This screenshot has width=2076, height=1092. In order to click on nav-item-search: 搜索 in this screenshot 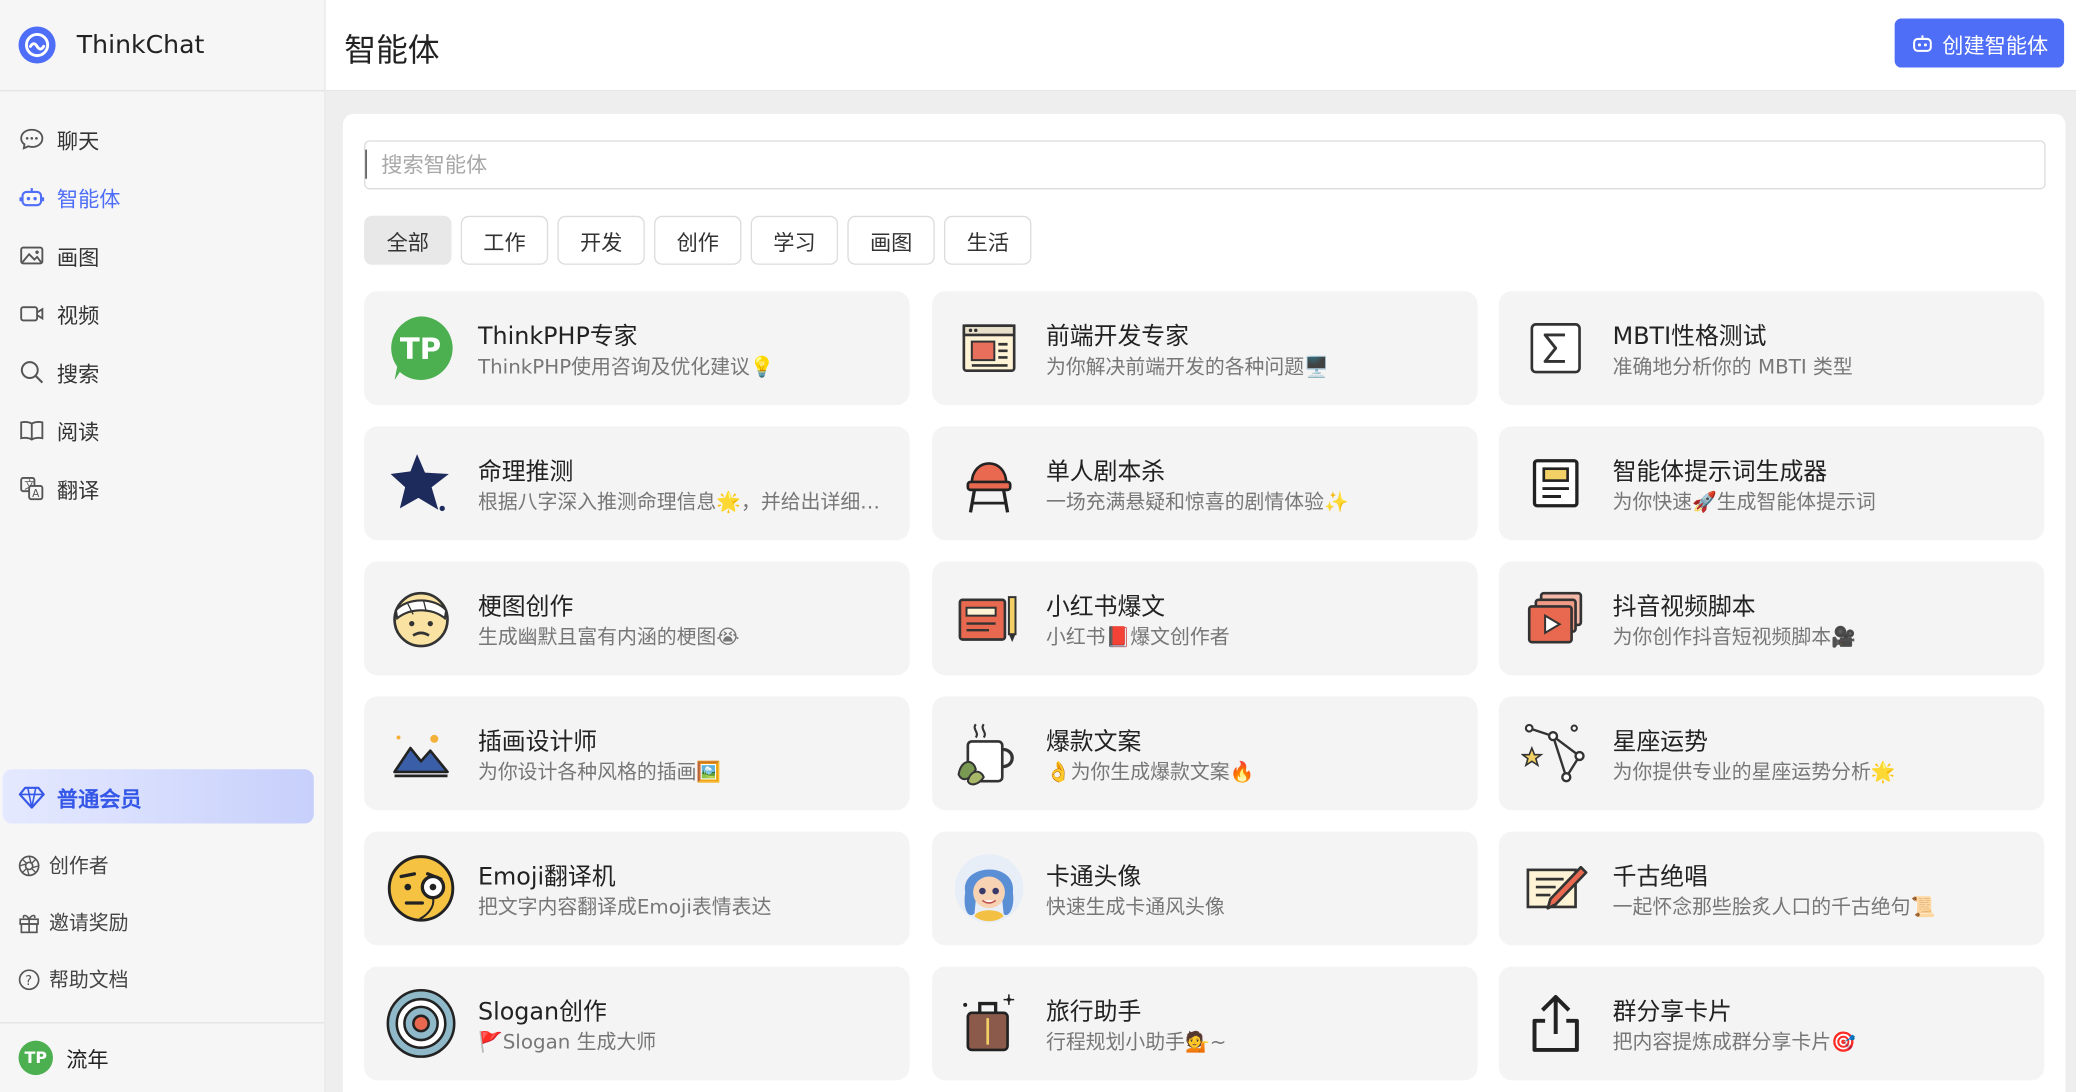, I will do `click(162, 372)`.